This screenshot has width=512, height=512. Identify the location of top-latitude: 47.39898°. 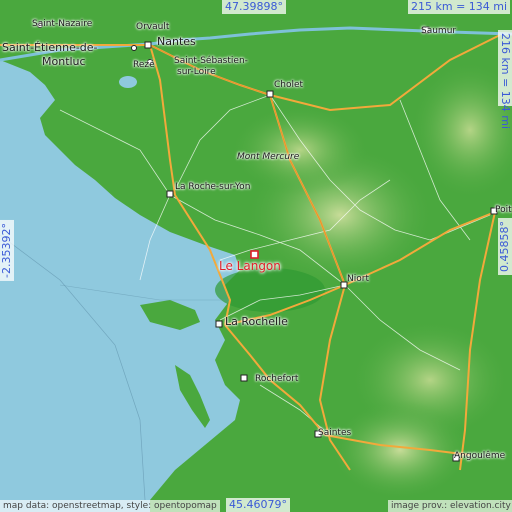
(254, 7).